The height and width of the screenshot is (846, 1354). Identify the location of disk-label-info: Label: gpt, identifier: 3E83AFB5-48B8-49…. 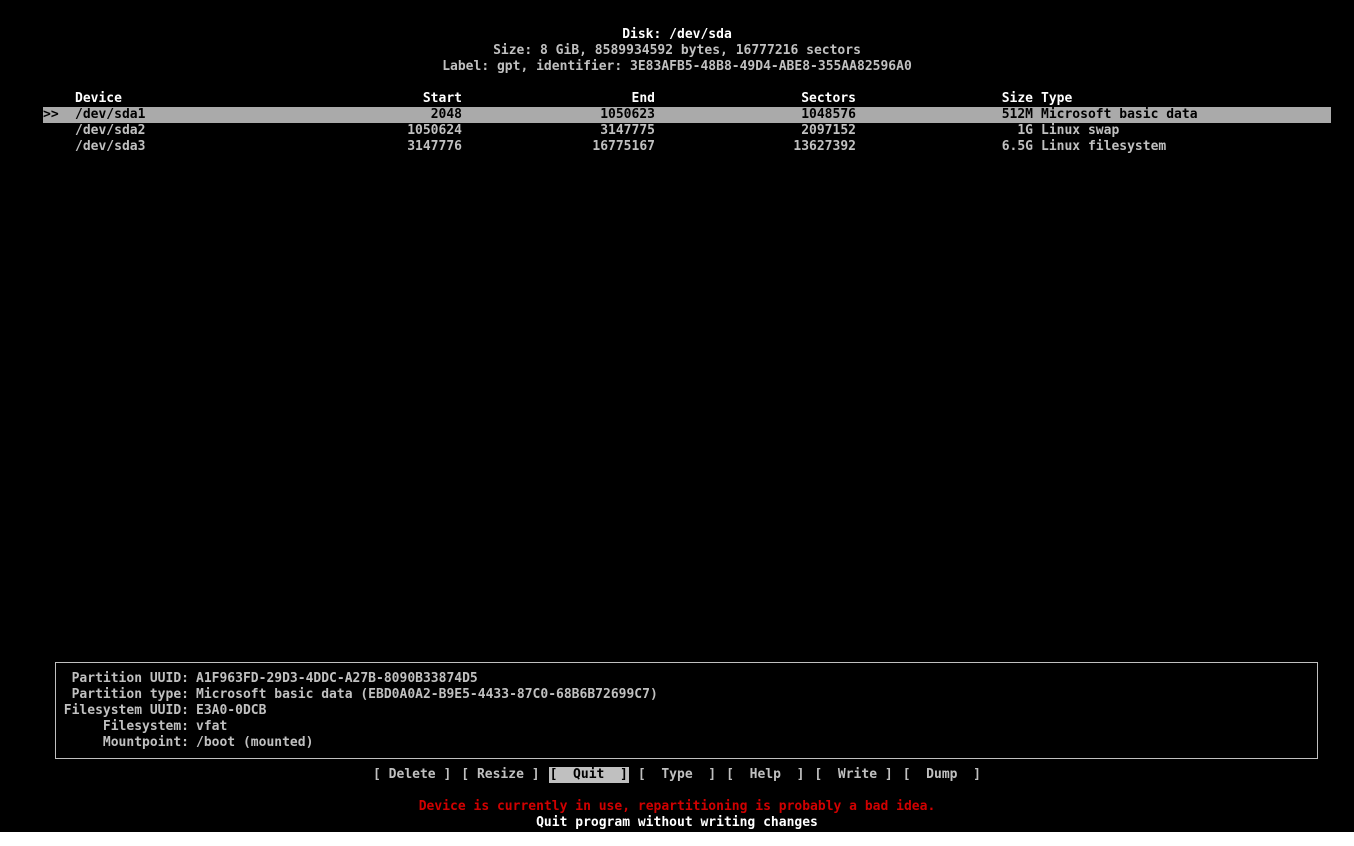
(677, 66).